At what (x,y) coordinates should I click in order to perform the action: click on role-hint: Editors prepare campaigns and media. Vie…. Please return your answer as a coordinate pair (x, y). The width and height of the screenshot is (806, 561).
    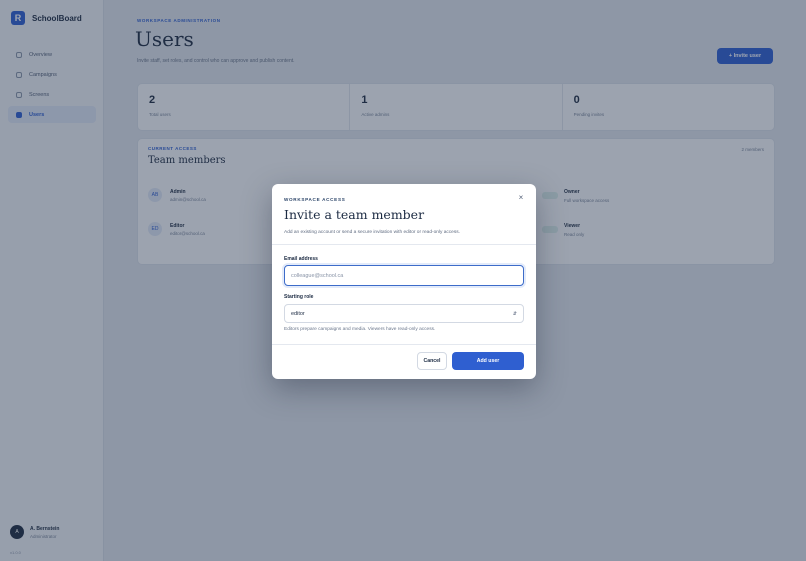
    Looking at the image, I should click on (360, 329).